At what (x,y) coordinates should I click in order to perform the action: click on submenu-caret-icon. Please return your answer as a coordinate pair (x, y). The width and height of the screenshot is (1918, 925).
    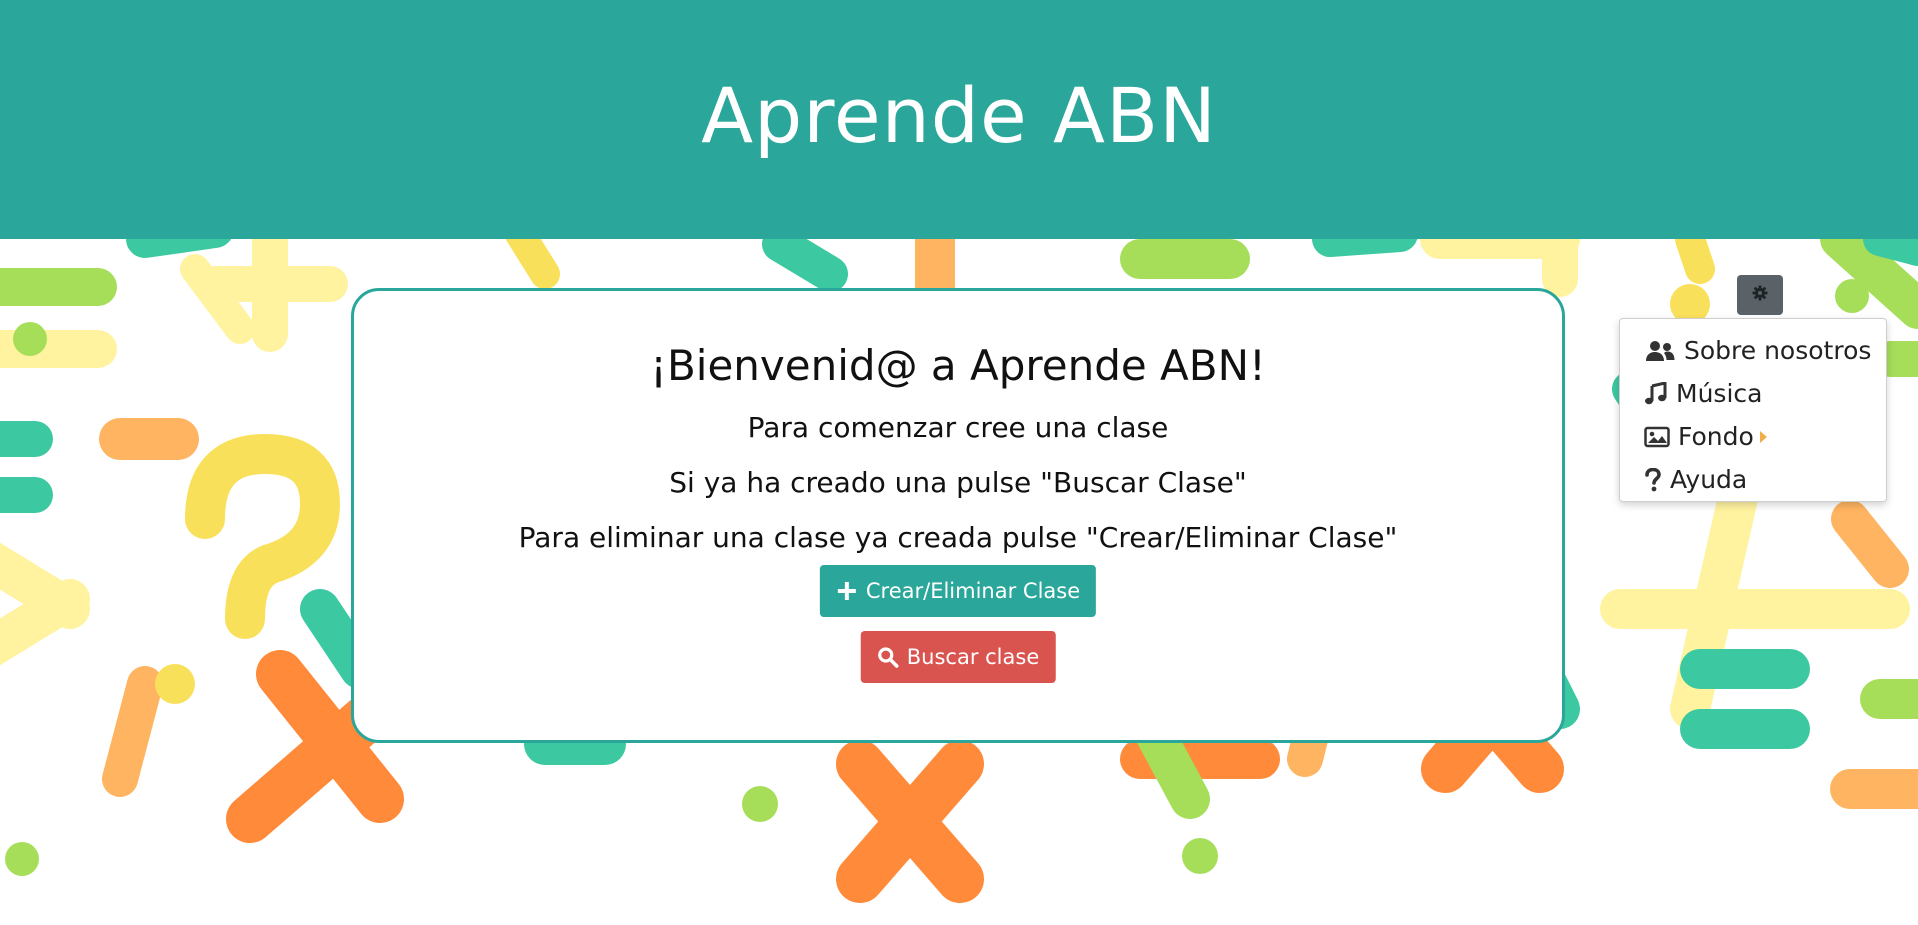
    Looking at the image, I should click on (1763, 436).